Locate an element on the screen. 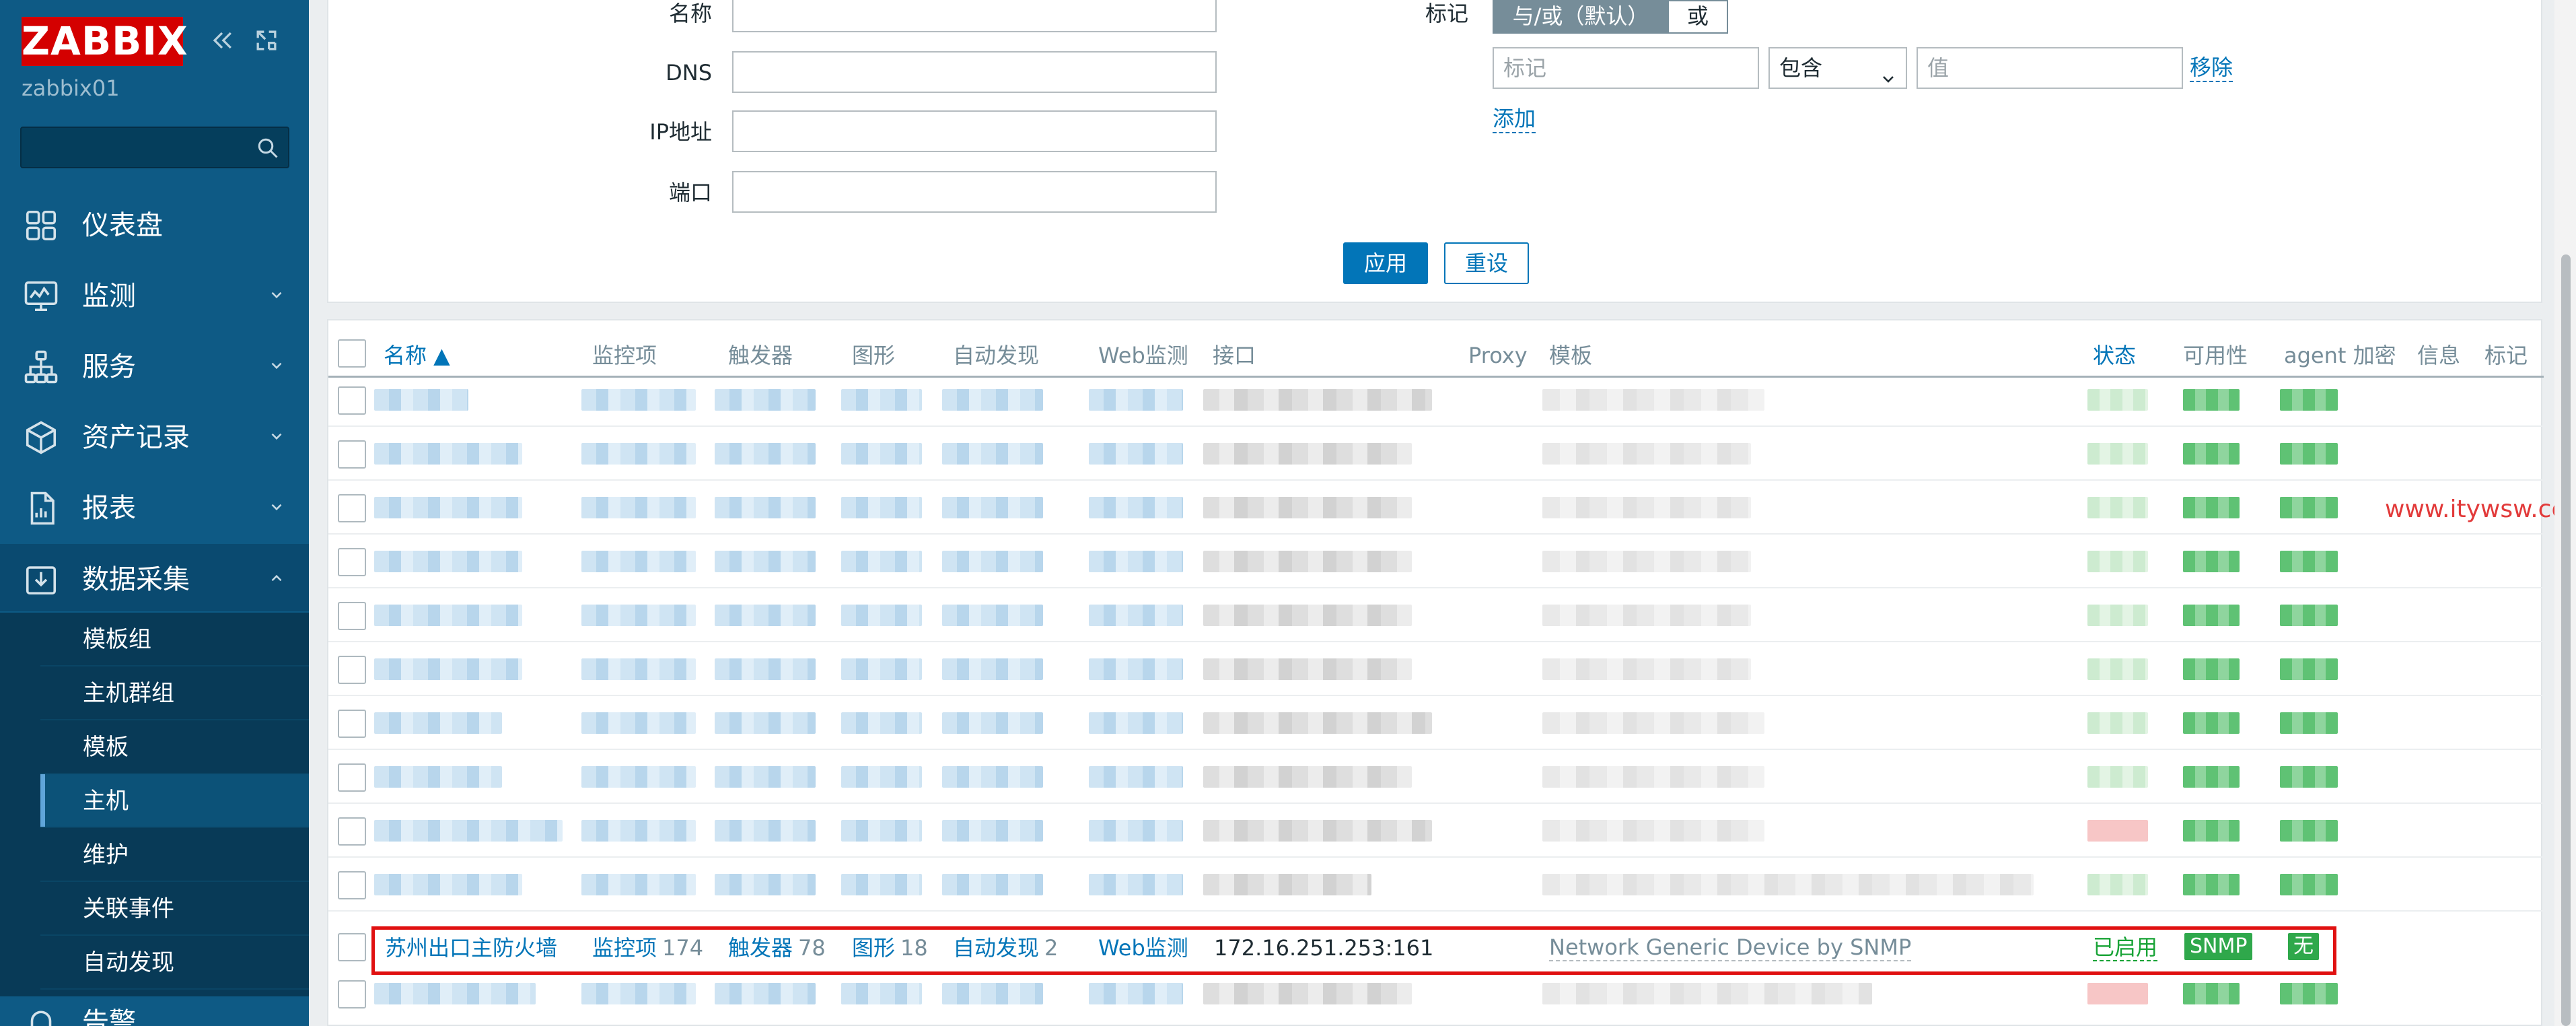  tags-mode-or-toggle: 或 is located at coordinates (1698, 17).